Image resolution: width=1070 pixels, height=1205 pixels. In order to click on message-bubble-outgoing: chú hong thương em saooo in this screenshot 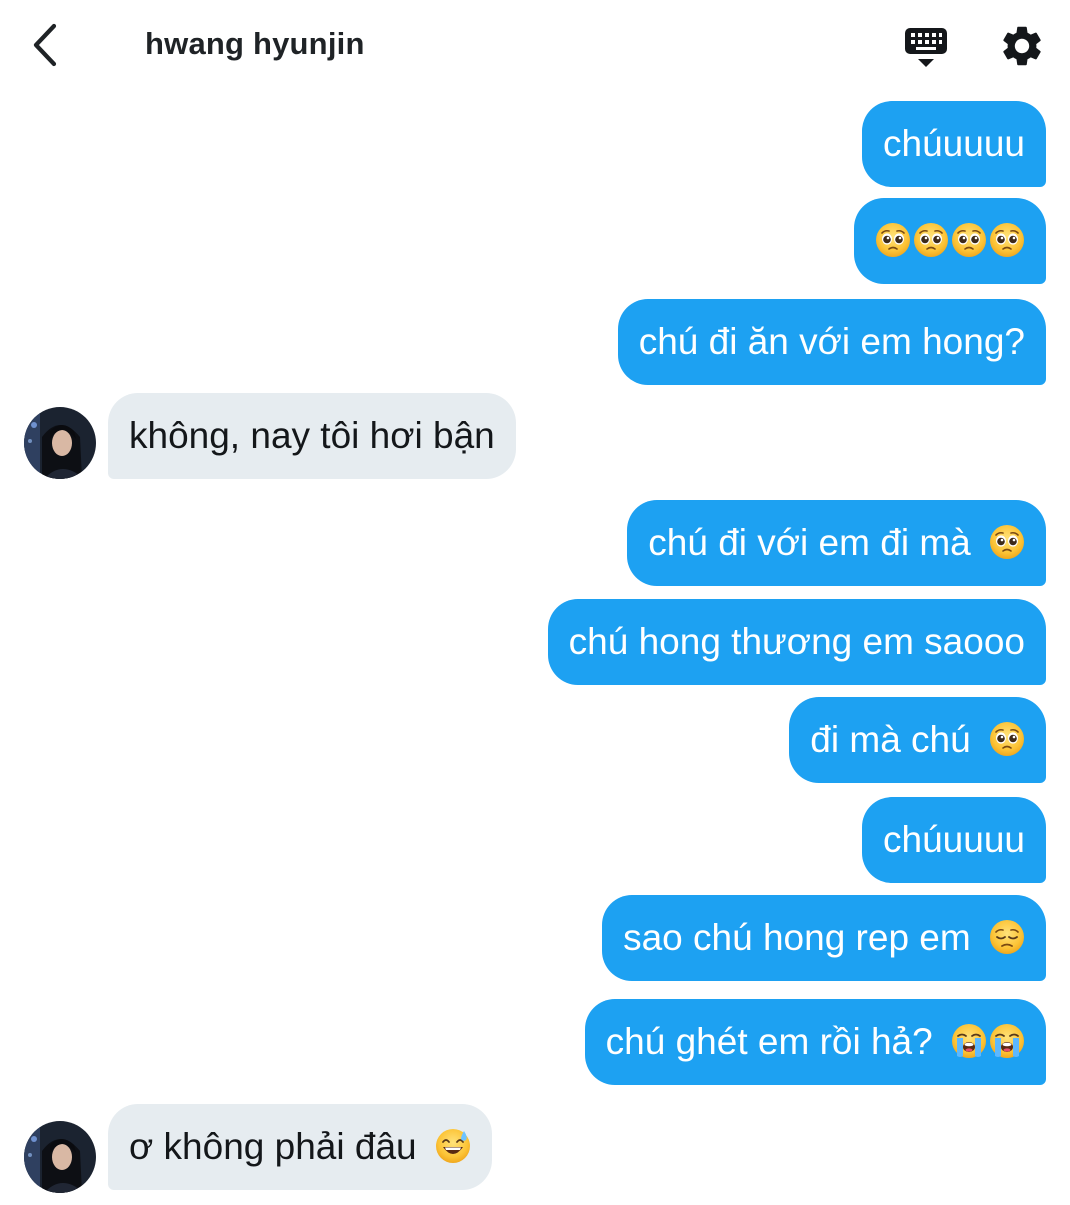, I will do `click(796, 642)`.